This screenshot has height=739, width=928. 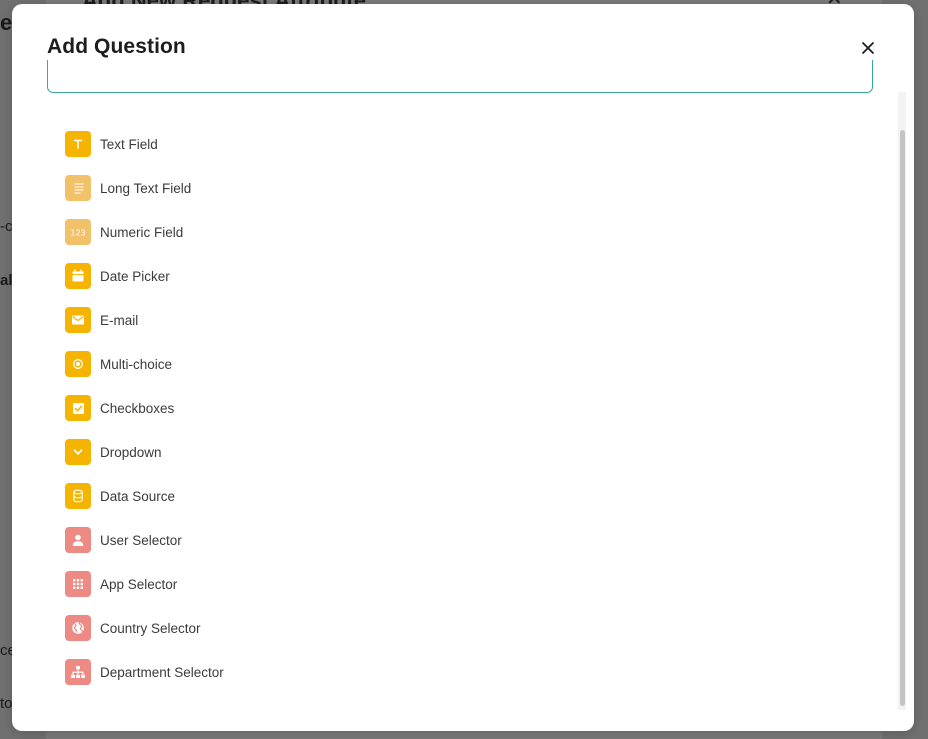 I want to click on org-chart-icon, so click(x=78, y=672).